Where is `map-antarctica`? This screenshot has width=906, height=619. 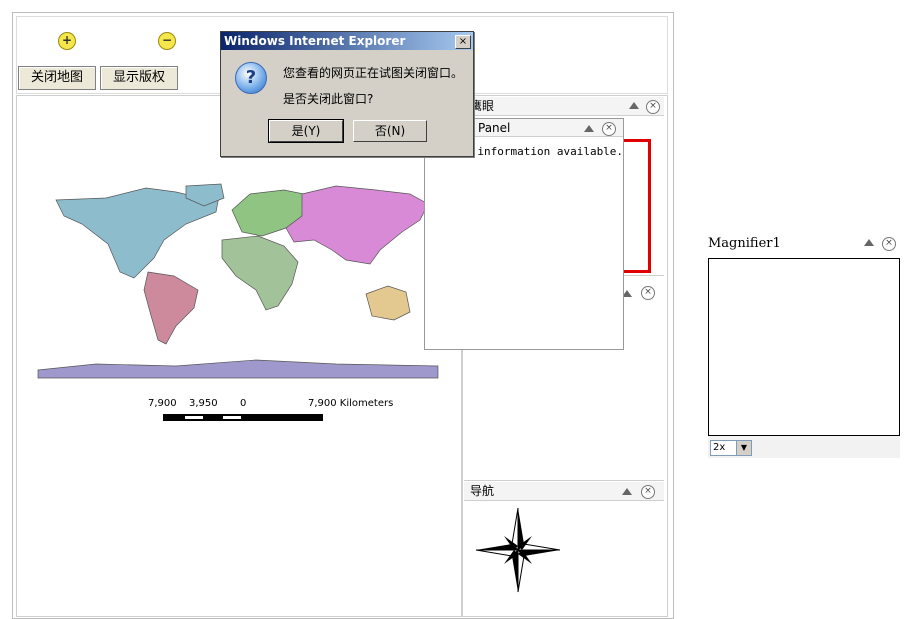
map-antarctica is located at coordinates (238, 369).